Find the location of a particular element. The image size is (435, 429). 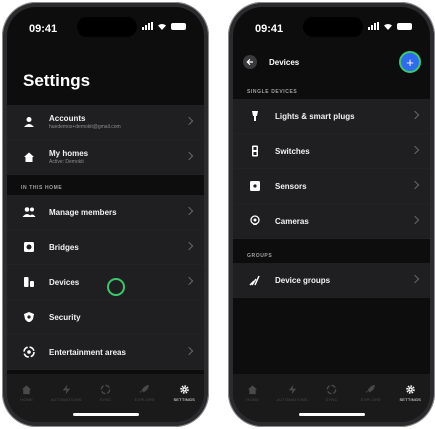

switches-row: Switches is located at coordinates (331, 151).